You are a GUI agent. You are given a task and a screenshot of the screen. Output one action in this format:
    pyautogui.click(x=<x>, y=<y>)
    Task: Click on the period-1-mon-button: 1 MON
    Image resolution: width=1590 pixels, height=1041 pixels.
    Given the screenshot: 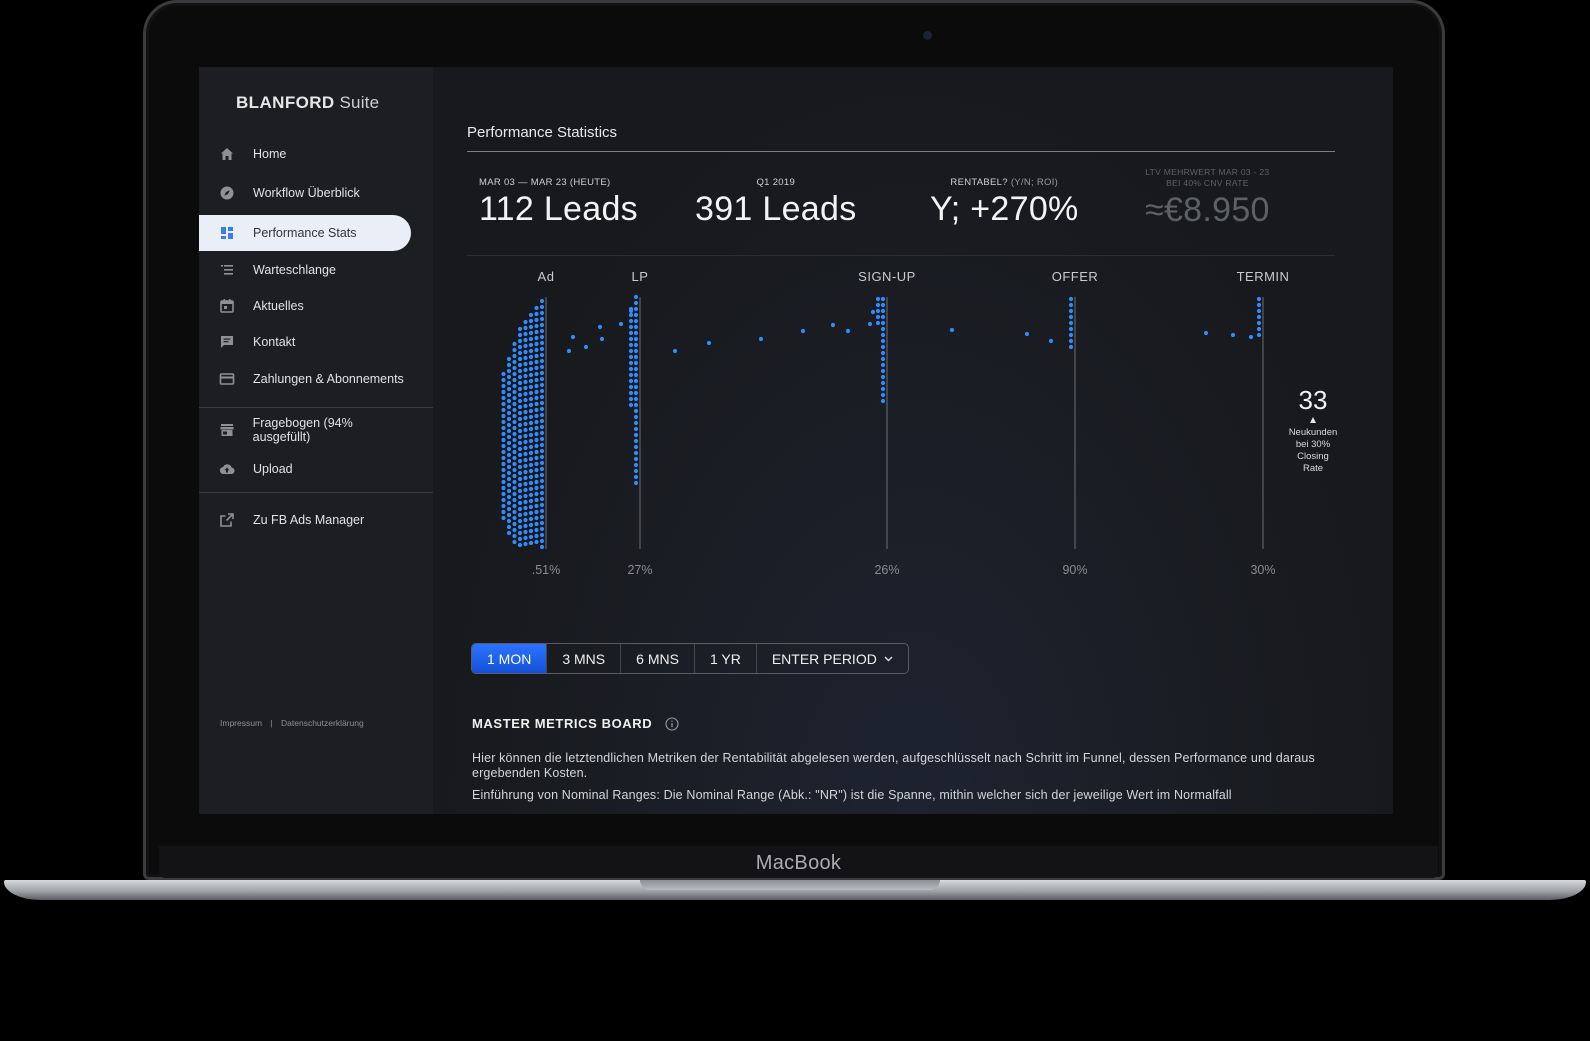 What is the action you would take?
    pyautogui.click(x=510, y=658)
    